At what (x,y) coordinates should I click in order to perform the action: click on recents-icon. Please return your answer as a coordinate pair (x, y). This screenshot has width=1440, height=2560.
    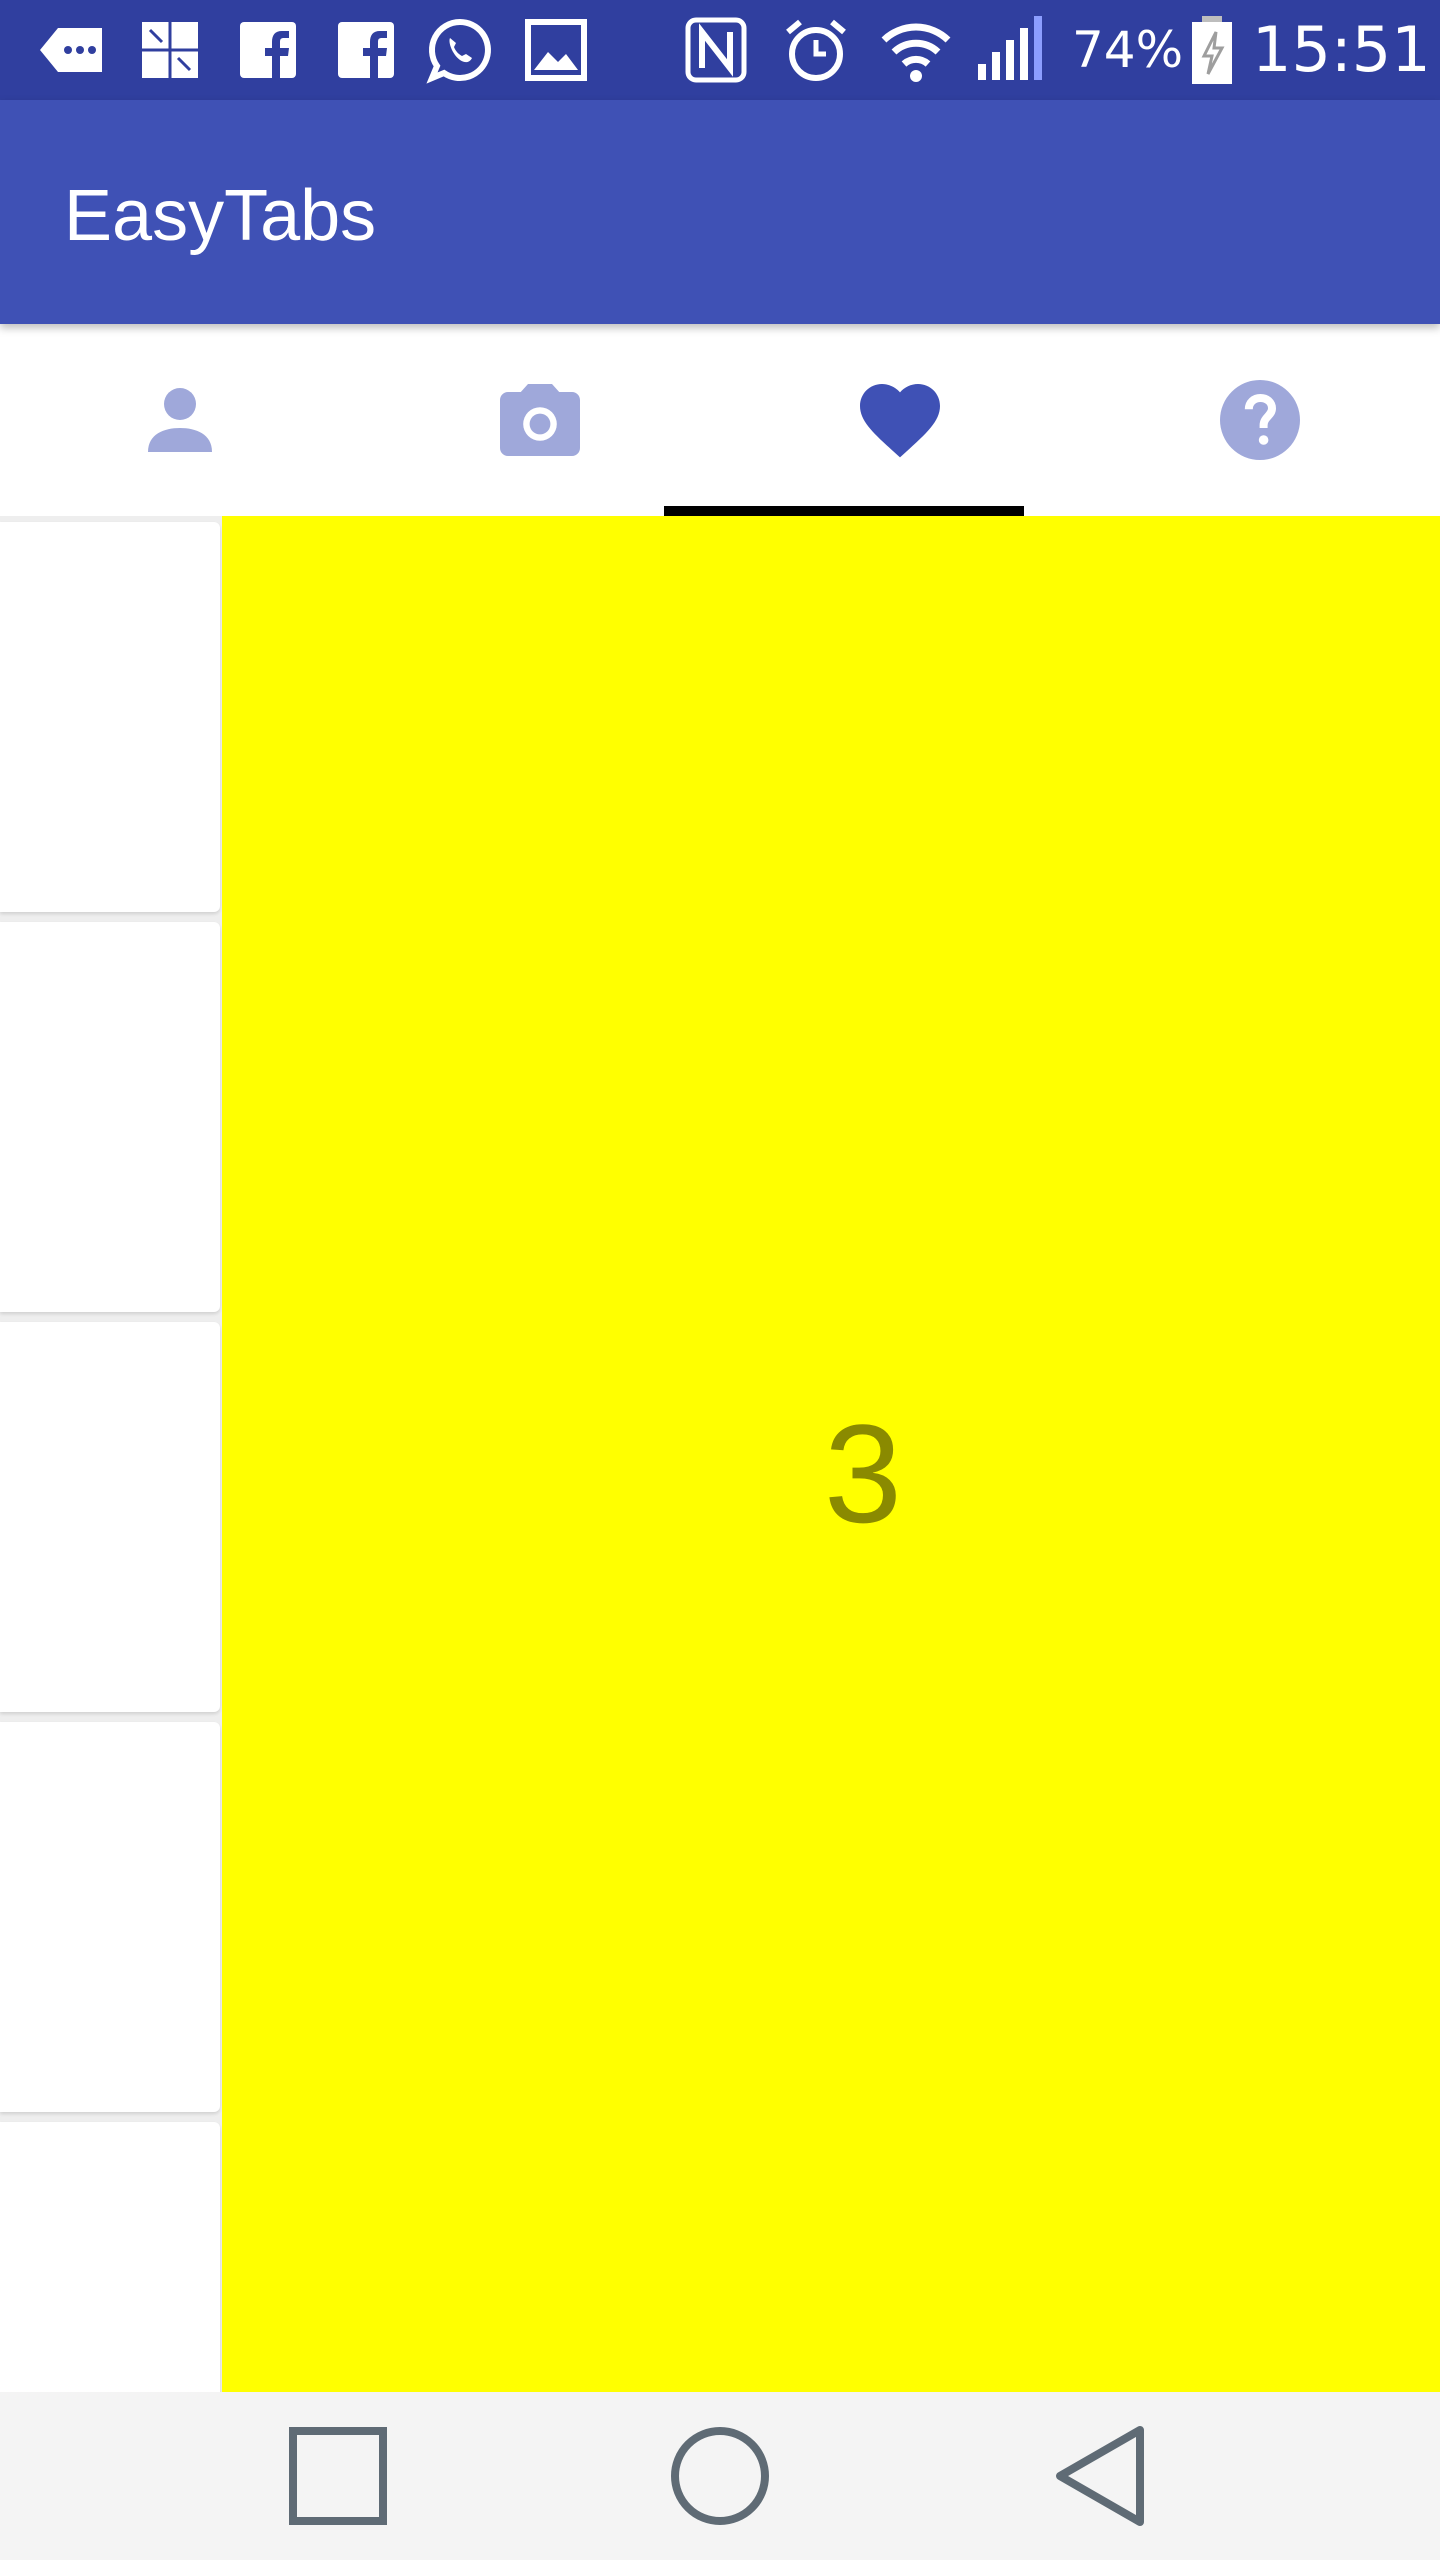
    Looking at the image, I should click on (338, 2476).